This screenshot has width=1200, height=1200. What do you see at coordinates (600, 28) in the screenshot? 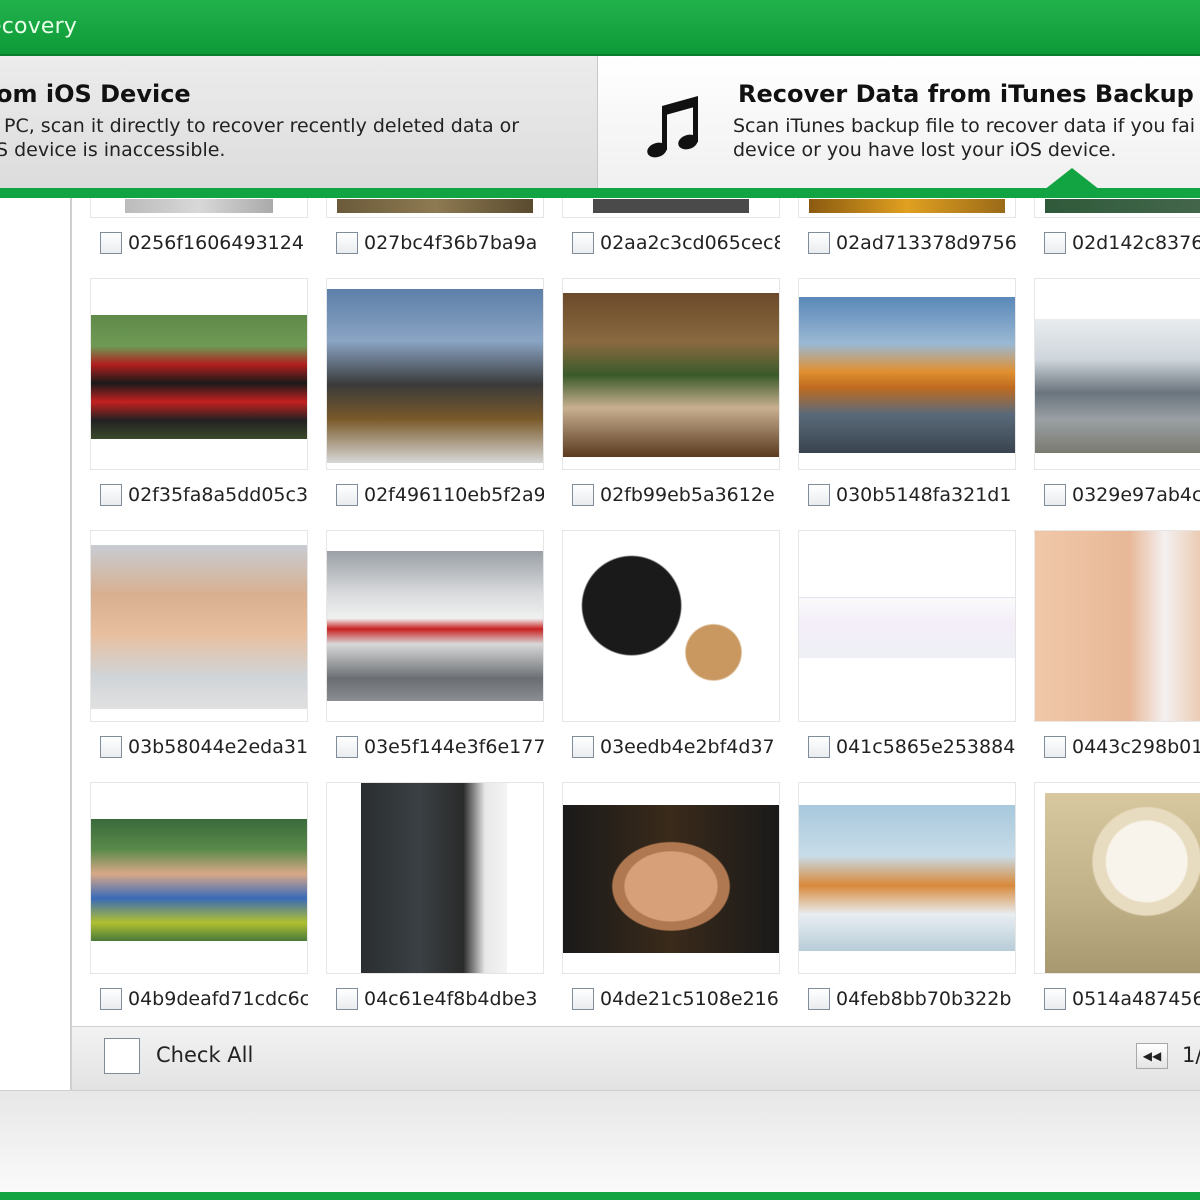
I see `title-bar: ecovery` at bounding box center [600, 28].